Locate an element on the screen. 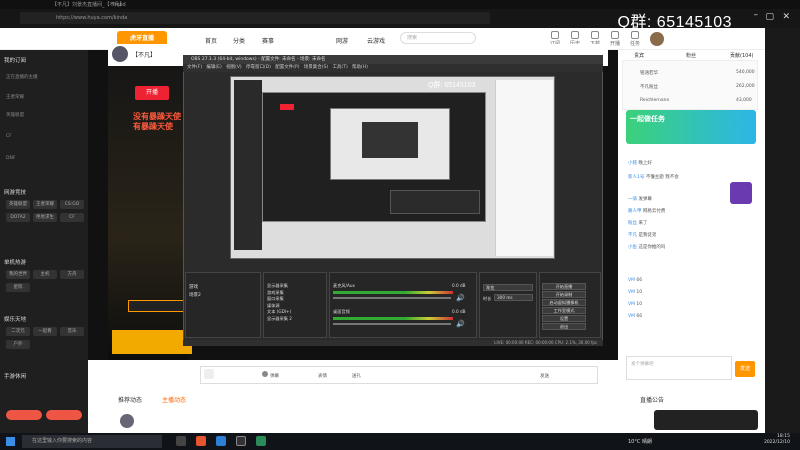 The width and height of the screenshot is (800, 450). streamer-avatar is located at coordinates (120, 54).